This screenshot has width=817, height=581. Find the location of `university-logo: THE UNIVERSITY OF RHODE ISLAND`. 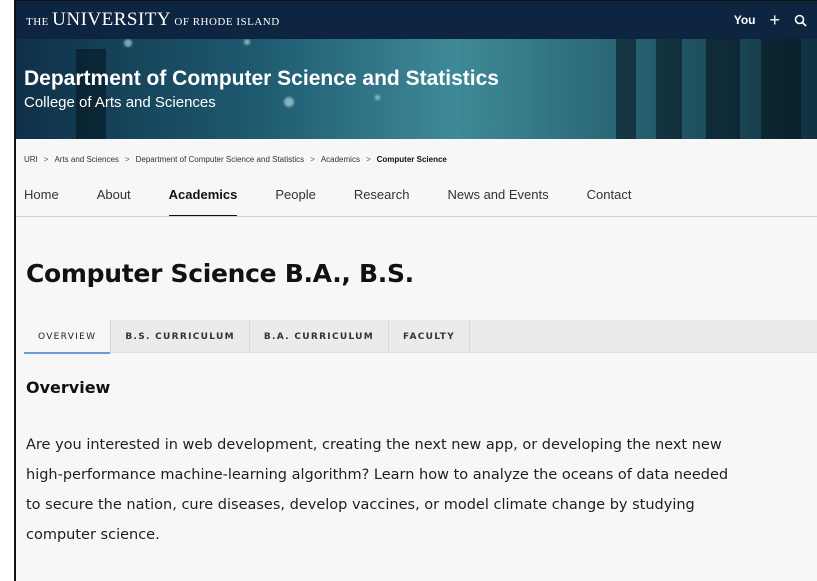

university-logo: THE UNIVERSITY OF RHODE ISLAND is located at coordinates (153, 20).